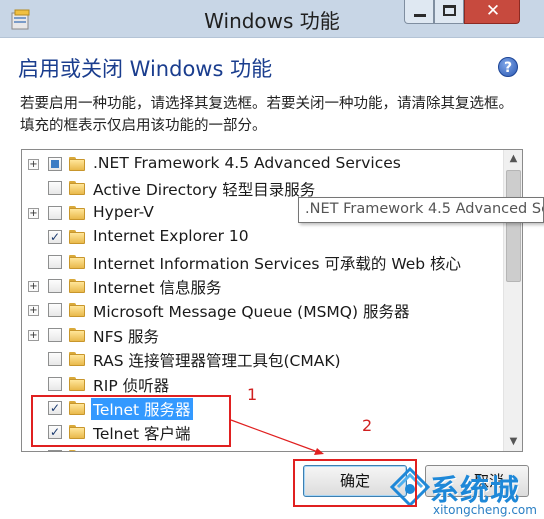 The height and width of the screenshot is (519, 544). I want to click on minimize-icon, so click(420, 15).